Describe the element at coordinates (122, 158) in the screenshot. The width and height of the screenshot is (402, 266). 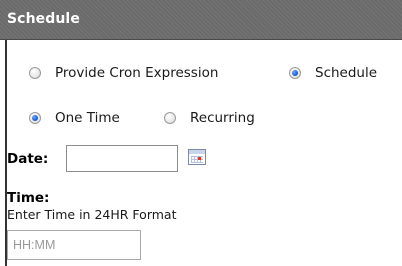
I see `date-input` at that location.